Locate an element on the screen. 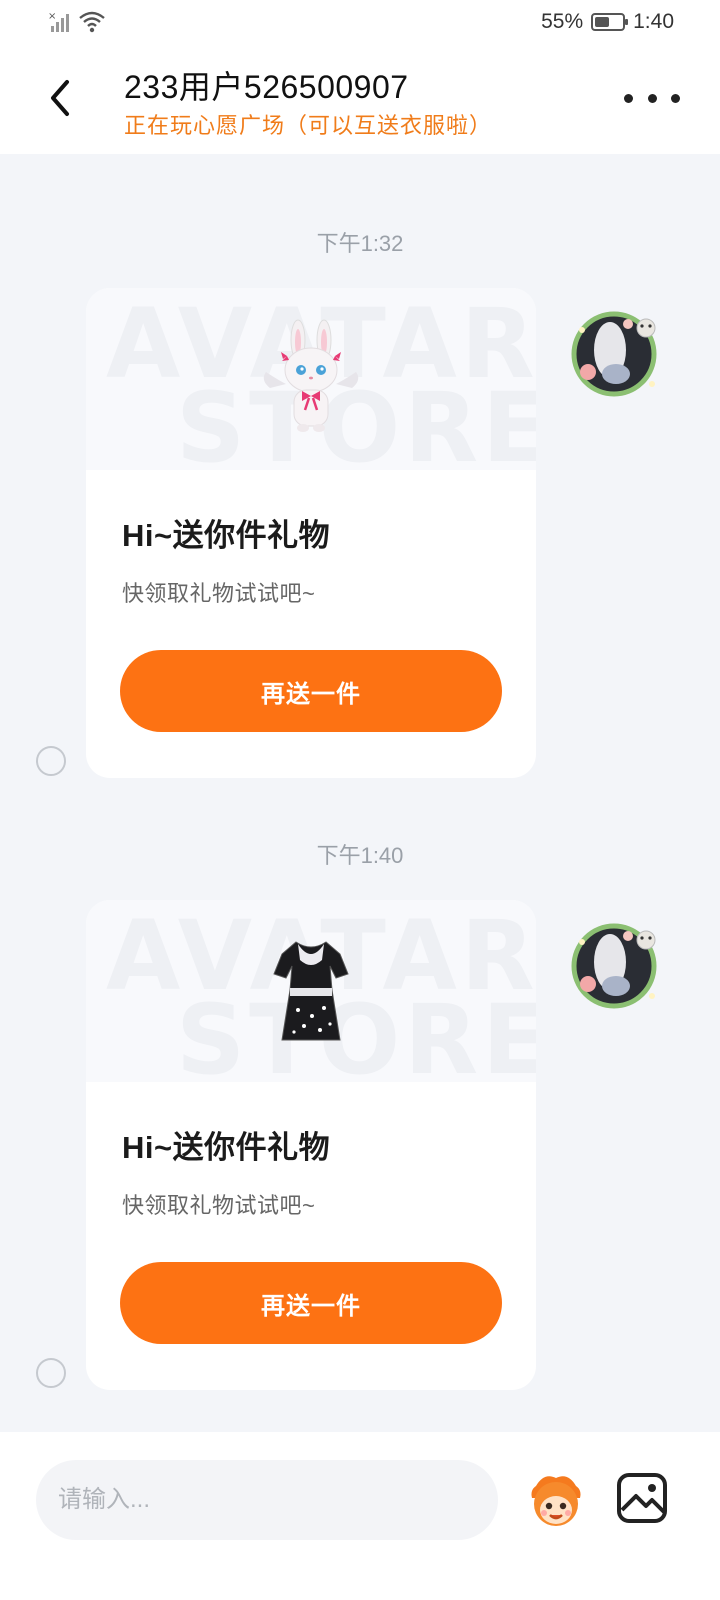 Image resolution: width=720 pixels, height=1600 pixels. mascot-emoji-icon is located at coordinates (556, 1500).